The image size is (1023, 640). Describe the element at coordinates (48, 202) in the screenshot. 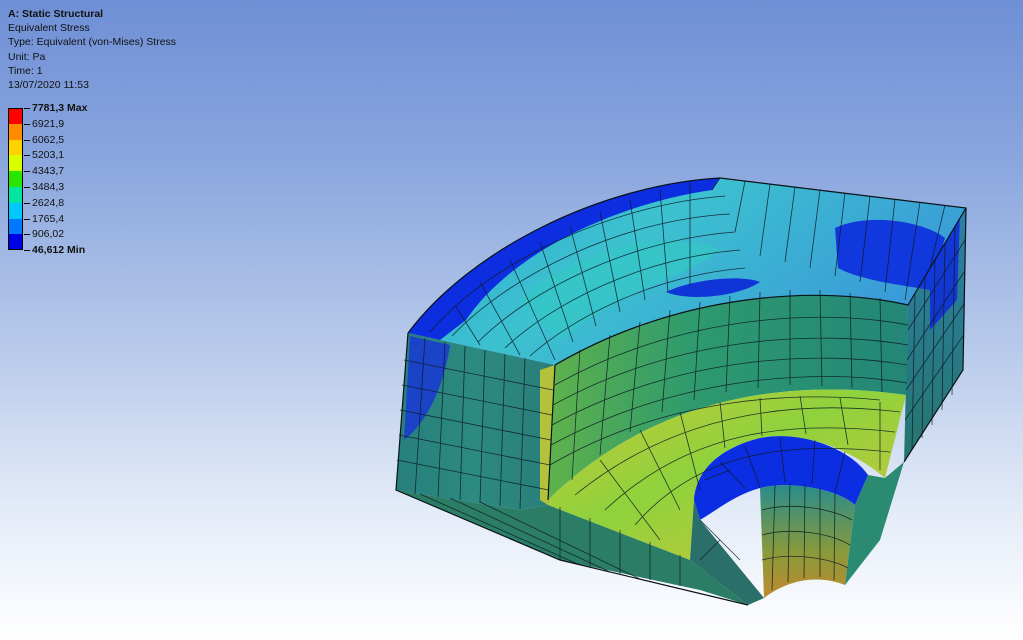

I see `legend-label: 2624,8` at that location.